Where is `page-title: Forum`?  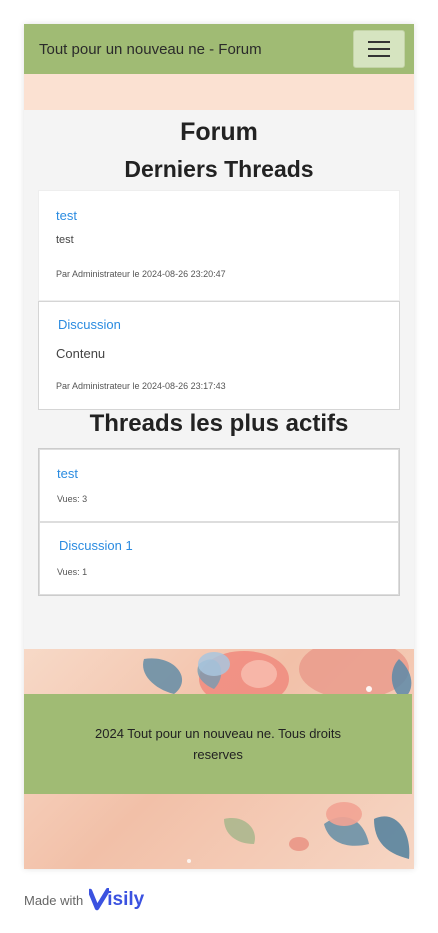
page-title: Forum is located at coordinates (219, 132).